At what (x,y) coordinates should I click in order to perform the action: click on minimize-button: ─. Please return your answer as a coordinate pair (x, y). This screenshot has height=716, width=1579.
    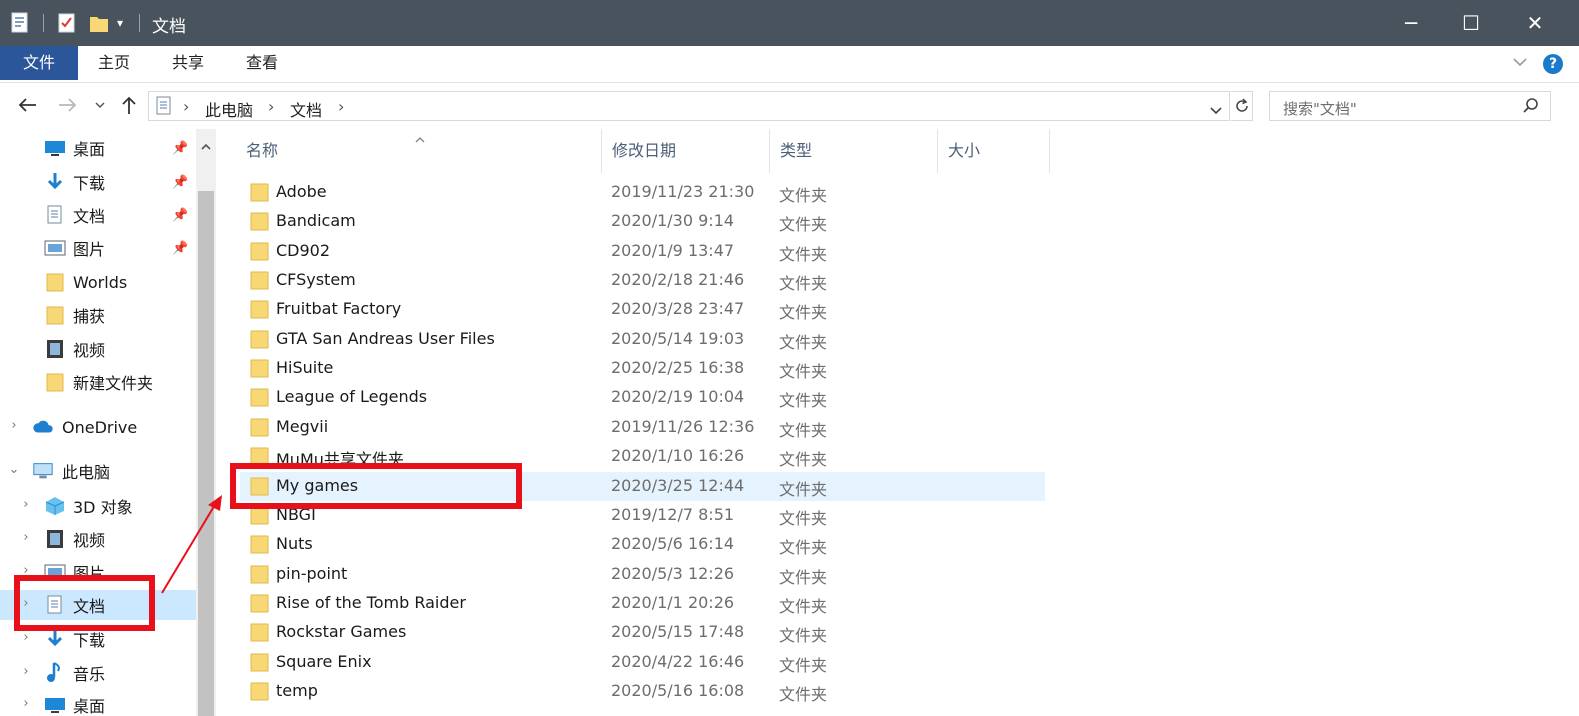
    Looking at the image, I should click on (1411, 23).